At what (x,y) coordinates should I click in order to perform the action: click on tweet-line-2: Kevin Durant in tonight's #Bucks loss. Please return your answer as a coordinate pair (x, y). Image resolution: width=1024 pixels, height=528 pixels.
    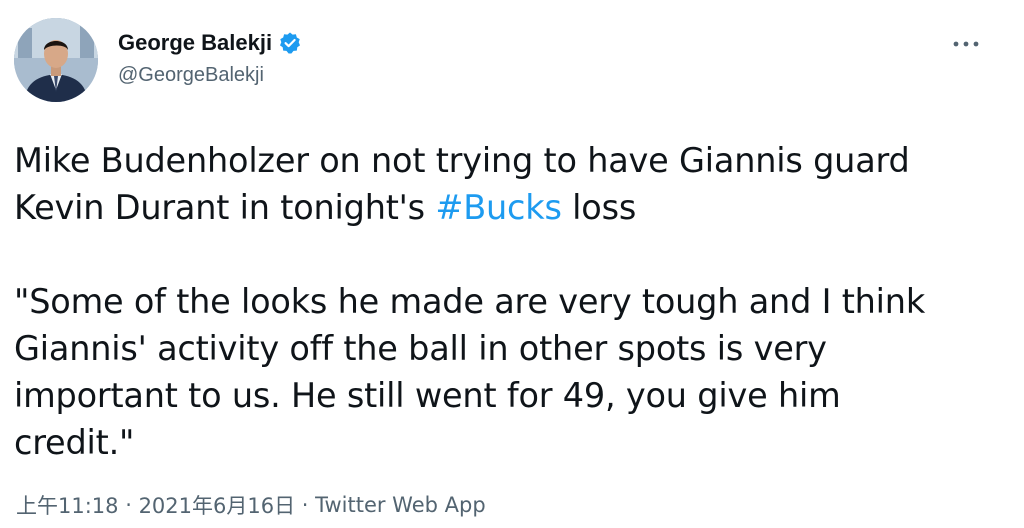
    Looking at the image, I should click on (514, 207).